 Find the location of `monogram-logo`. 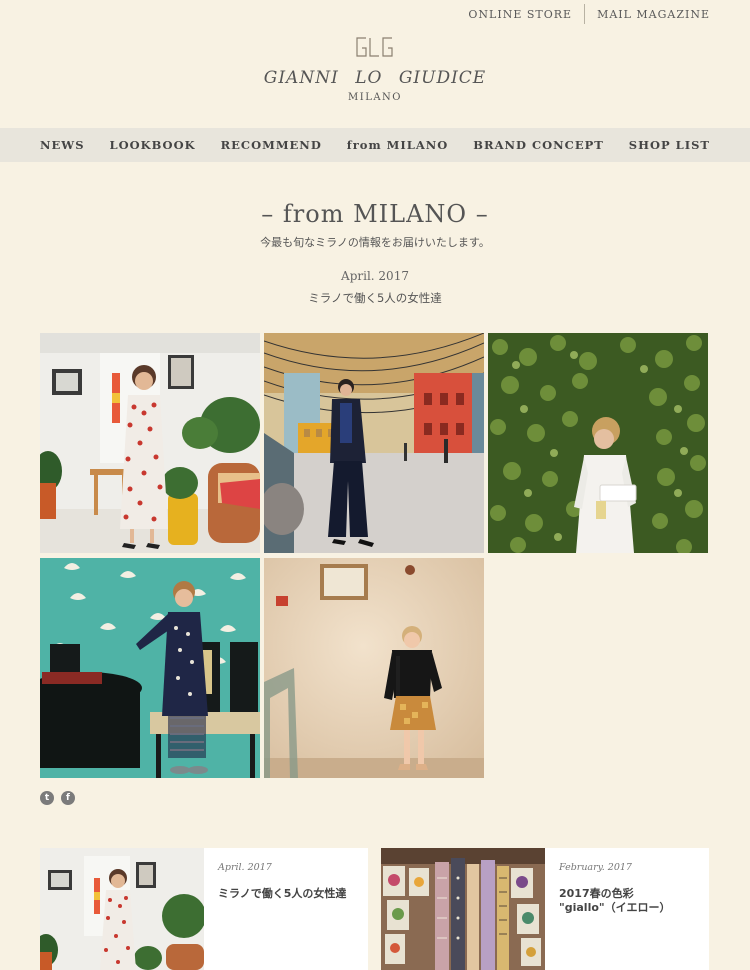

monogram-logo is located at coordinates (374, 47).